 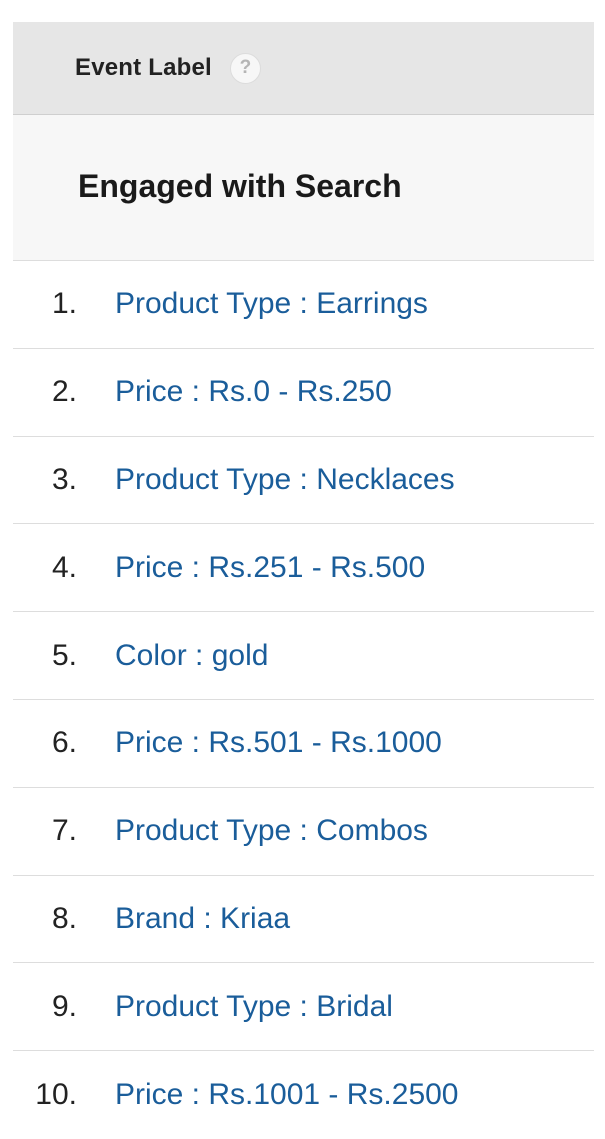 I want to click on row-label-link: Product Type : Earrings, so click(x=271, y=304).